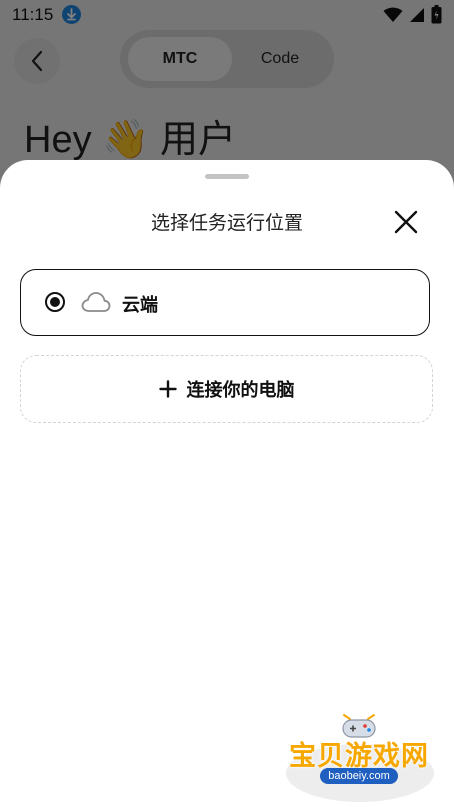 The height and width of the screenshot is (807, 454). Describe the element at coordinates (359, 776) in the screenshot. I see `watermark-url: baobeiy.com` at that location.